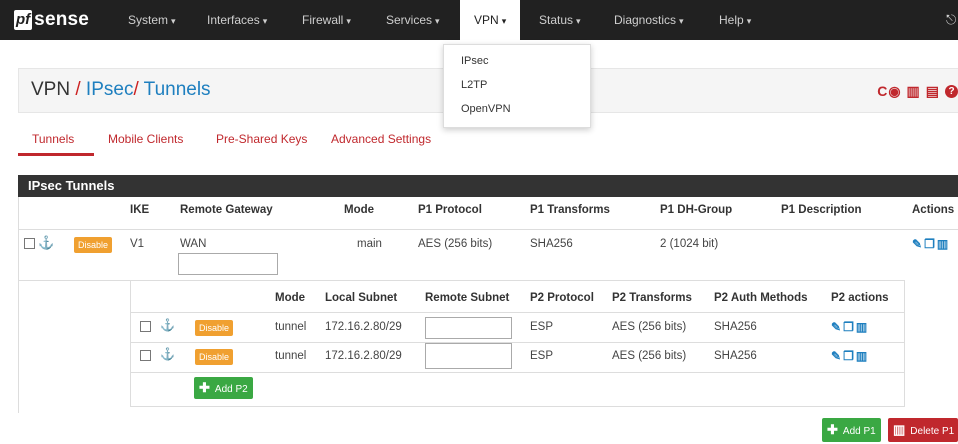  What do you see at coordinates (53, 139) in the screenshot?
I see `tab-tunnels: Tunnels` at bounding box center [53, 139].